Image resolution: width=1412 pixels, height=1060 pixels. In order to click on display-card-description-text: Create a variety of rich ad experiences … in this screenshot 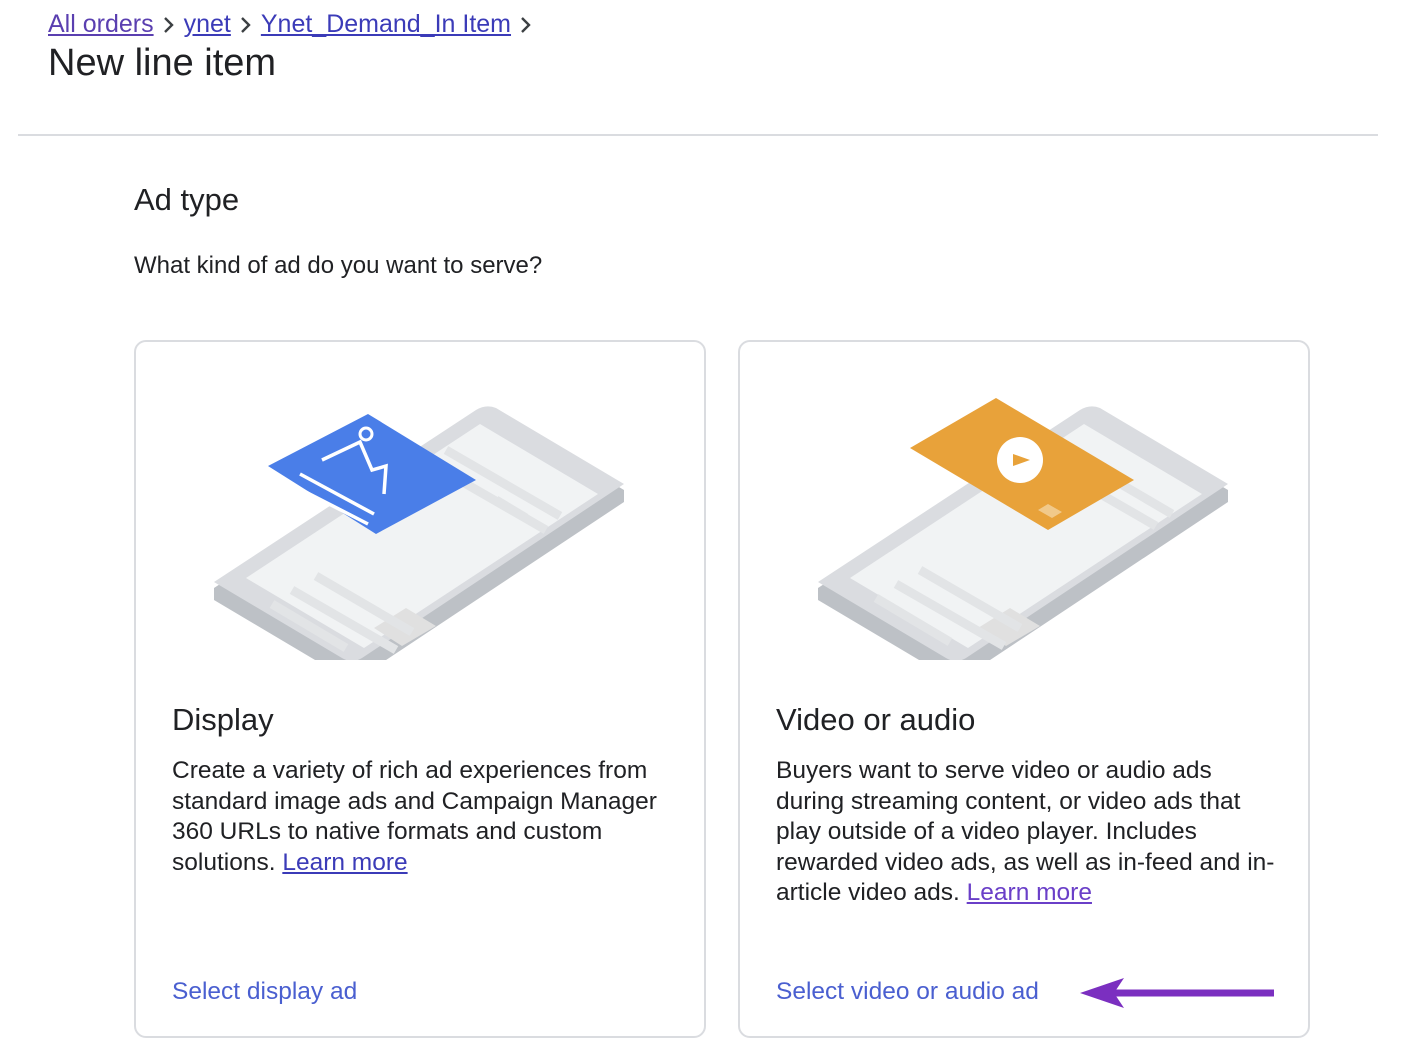, I will do `click(414, 816)`.